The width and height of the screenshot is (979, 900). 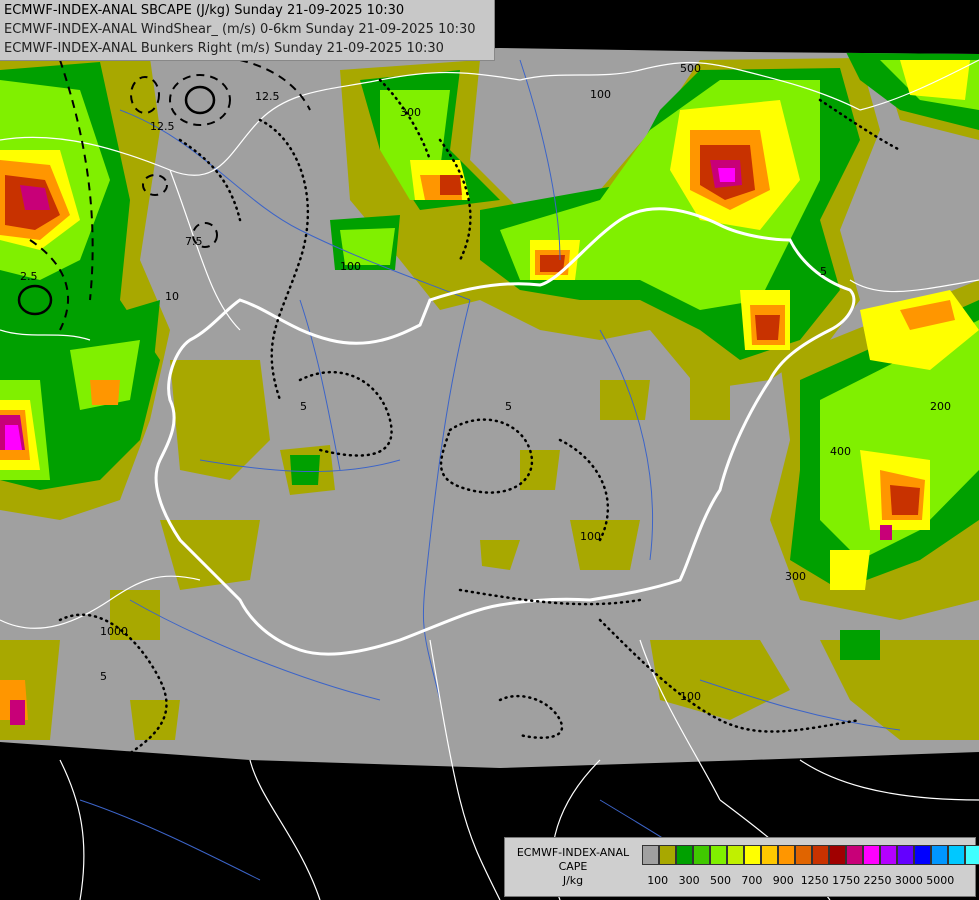 I want to click on label-shear-2-5: 2.5, so click(x=29, y=276).